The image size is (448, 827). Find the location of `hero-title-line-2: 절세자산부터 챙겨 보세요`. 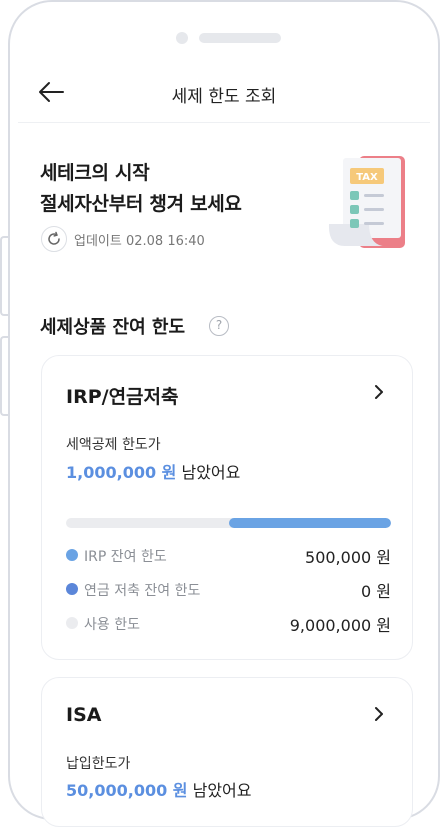

hero-title-line-2: 절세자산부터 챙겨 보세요 is located at coordinates (141, 204).